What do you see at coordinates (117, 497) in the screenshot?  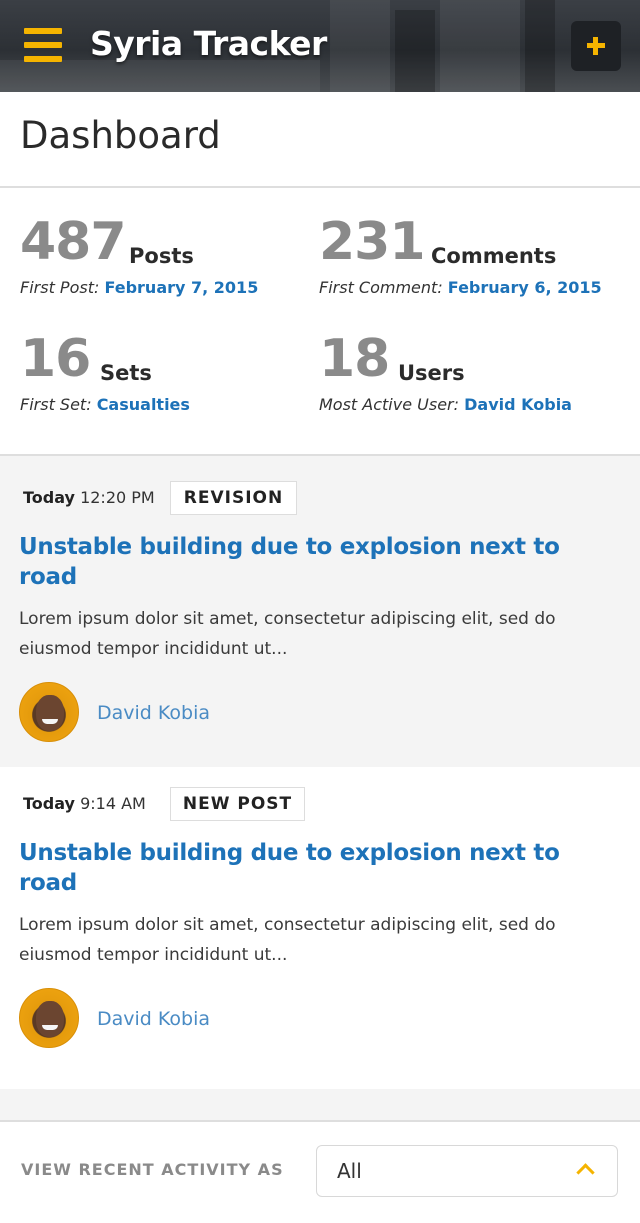 I see `activity-time: 12:20 PM` at bounding box center [117, 497].